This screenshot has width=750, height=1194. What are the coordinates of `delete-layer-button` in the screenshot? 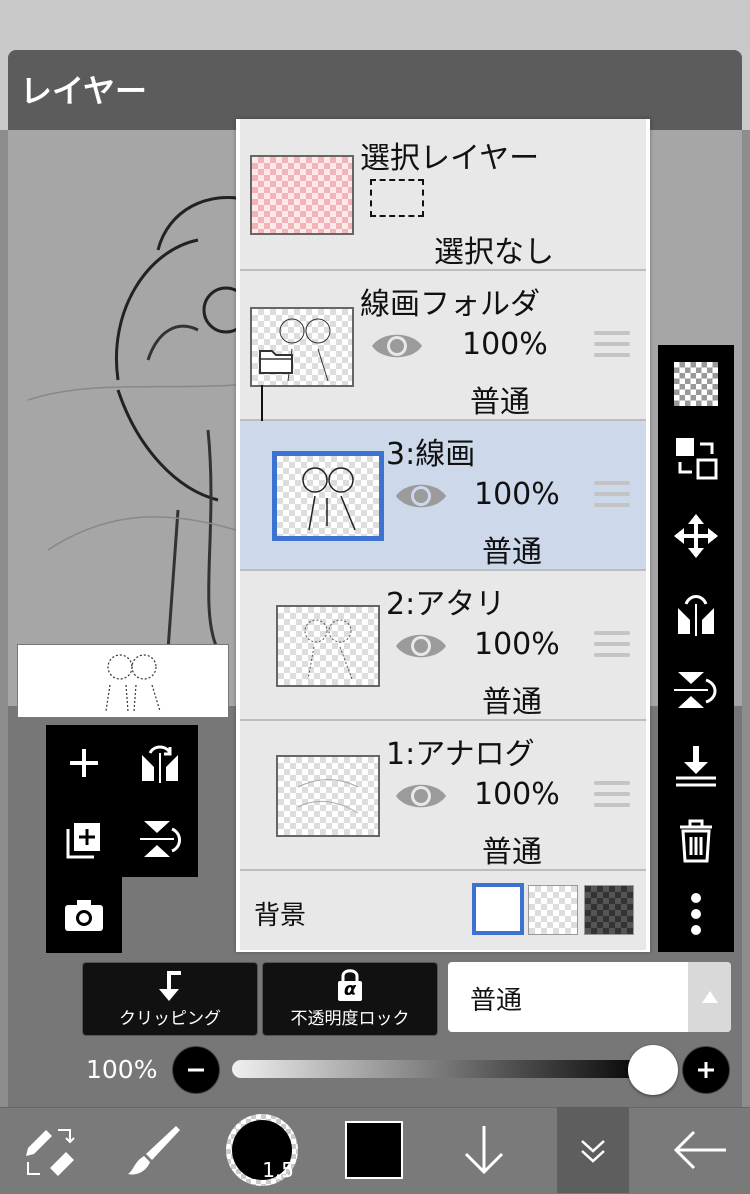 It's located at (696, 840).